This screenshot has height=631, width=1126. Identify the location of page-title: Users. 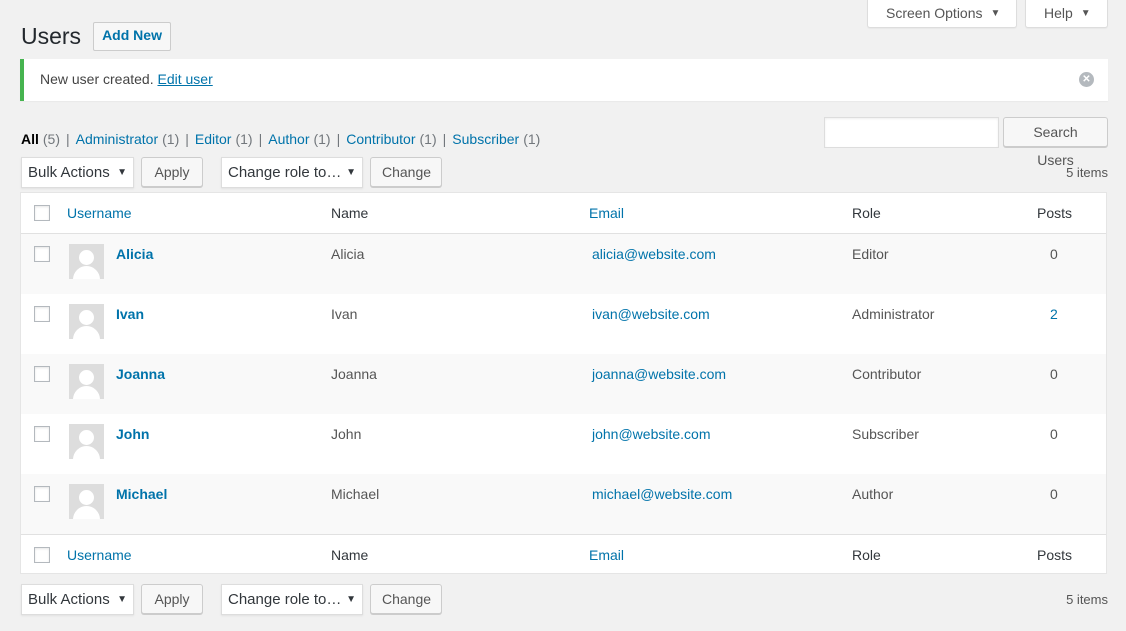
(51, 35).